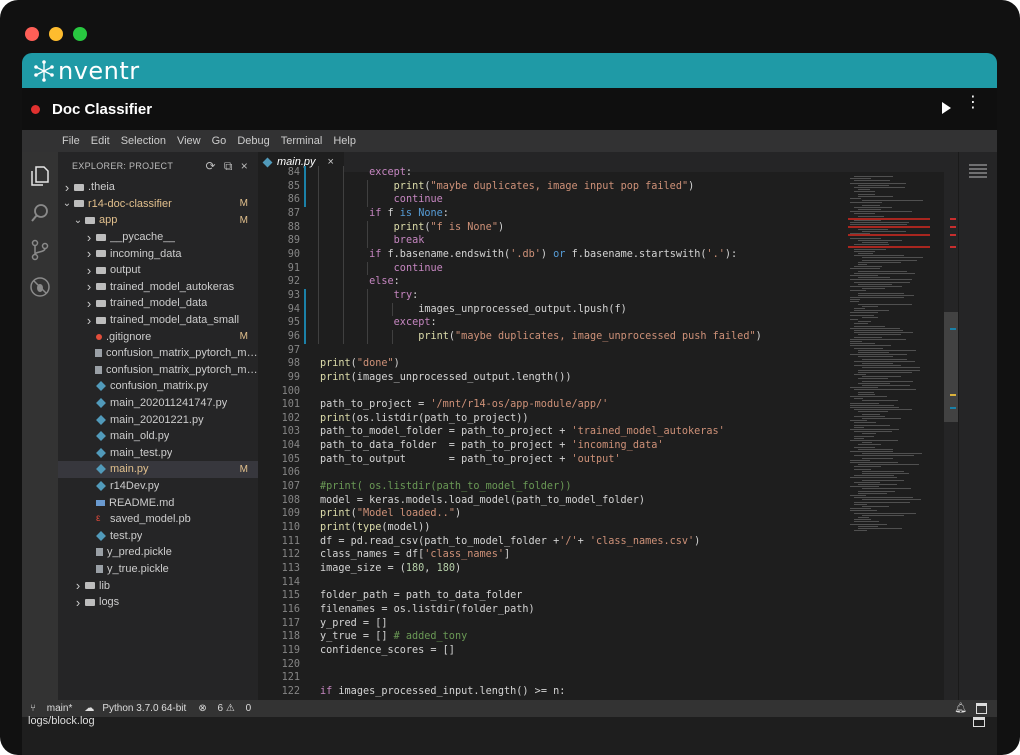 The width and height of the screenshot is (1020, 755). What do you see at coordinates (158, 535) in the screenshot?
I see `file-item: test.py` at bounding box center [158, 535].